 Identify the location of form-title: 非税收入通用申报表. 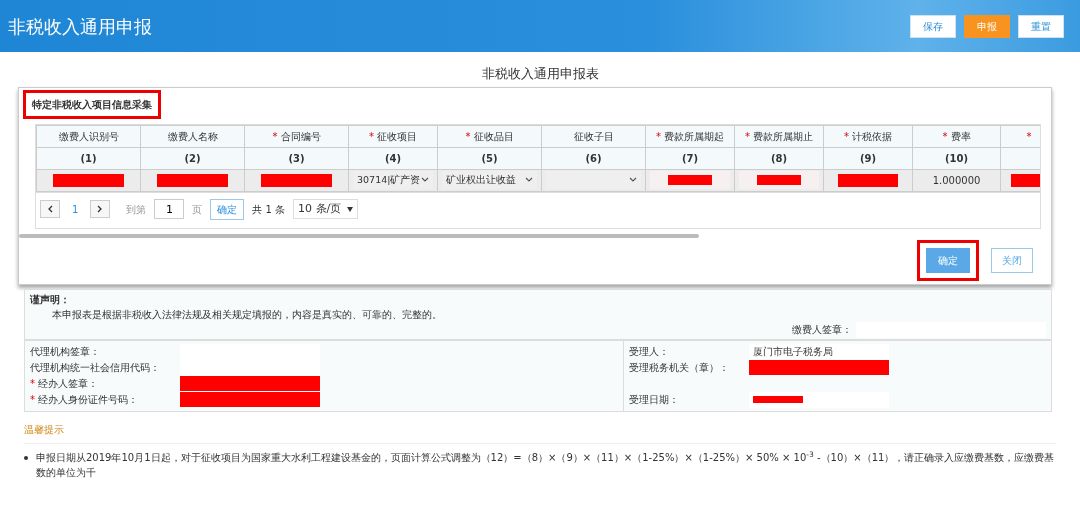
(540, 73).